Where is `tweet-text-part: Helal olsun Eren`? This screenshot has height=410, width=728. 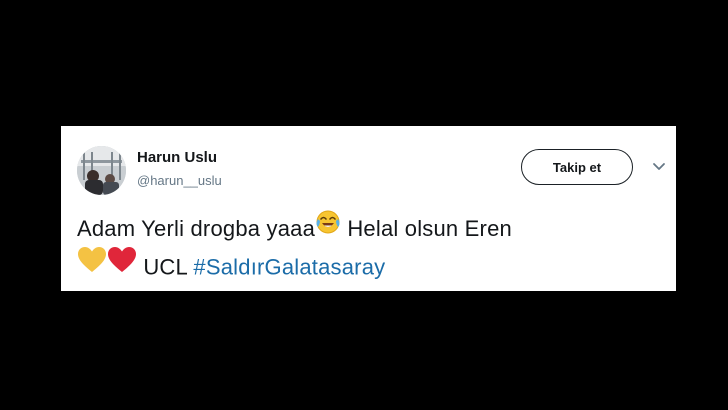 tweet-text-part: Helal olsun Eren is located at coordinates (426, 228).